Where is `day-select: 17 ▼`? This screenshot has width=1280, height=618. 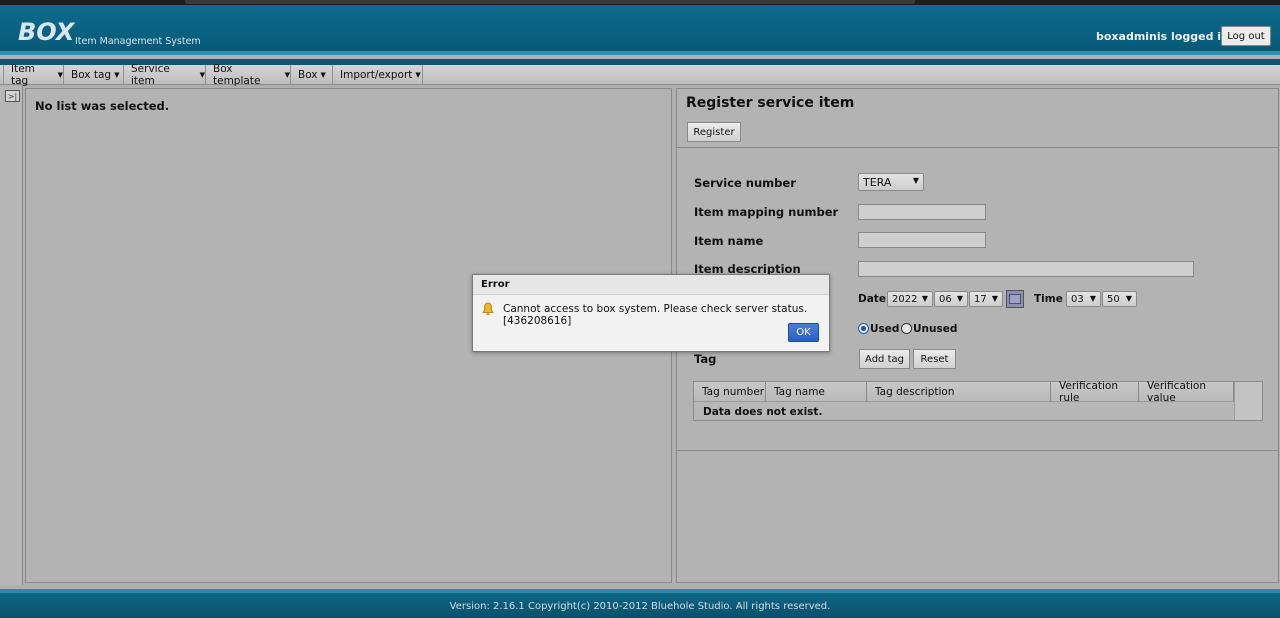
day-select: 17 ▼ is located at coordinates (986, 299).